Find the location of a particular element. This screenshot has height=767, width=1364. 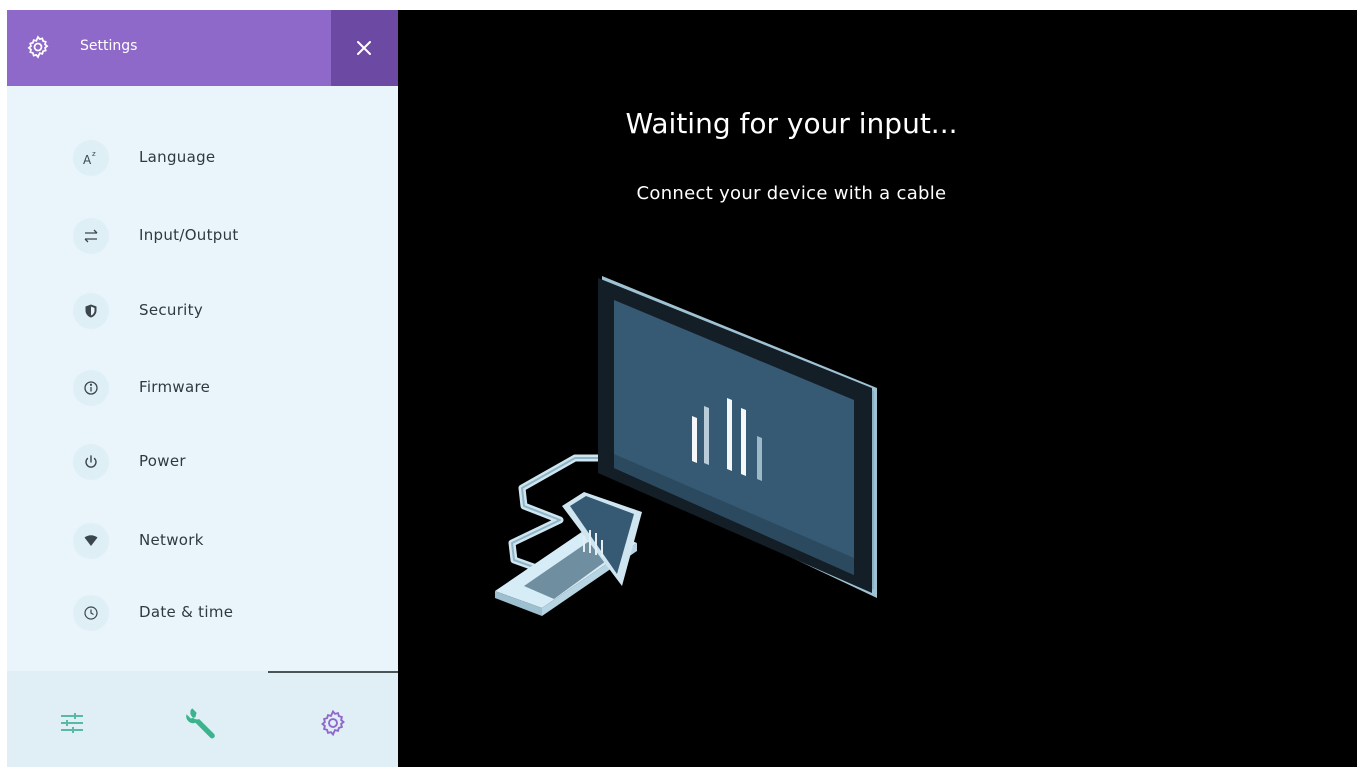

tab-tools is located at coordinates (202, 723).